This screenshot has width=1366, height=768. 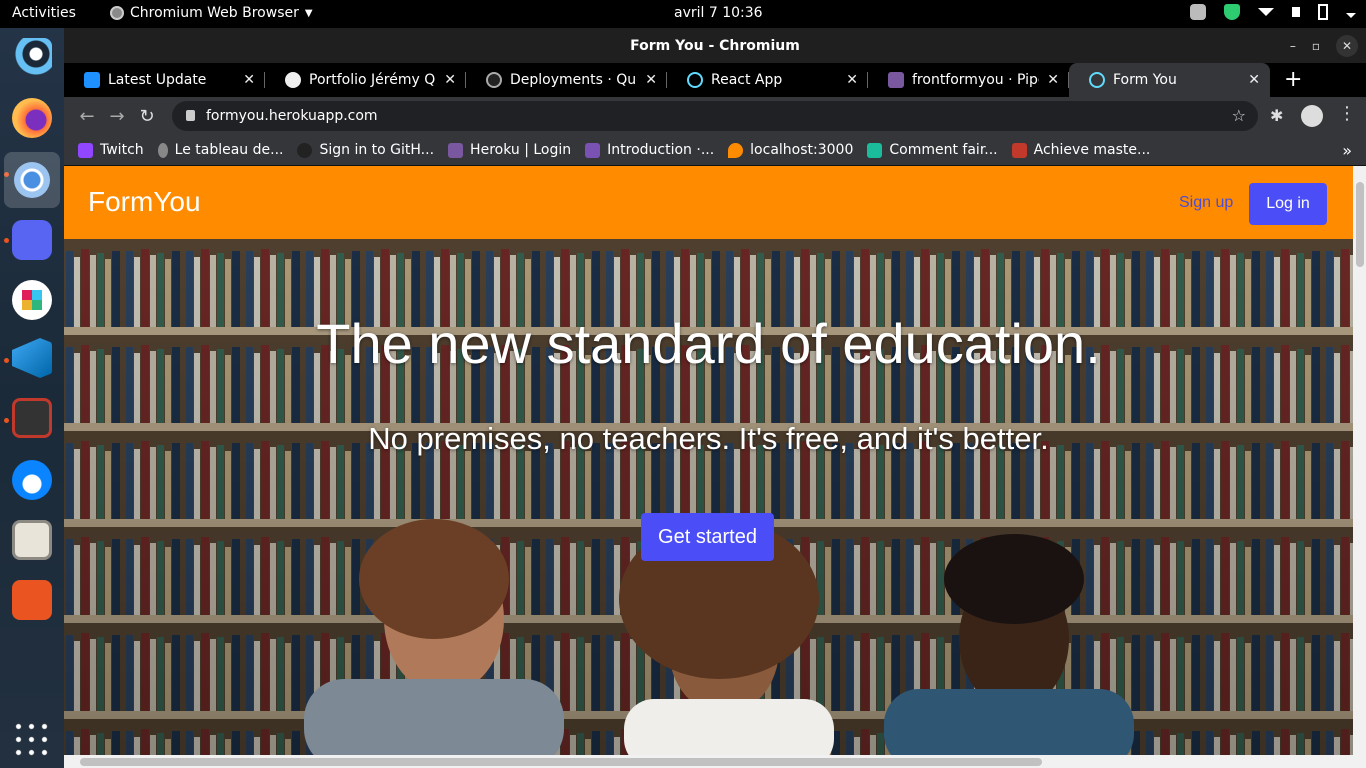 What do you see at coordinates (32, 540) in the screenshot?
I see `files-icon` at bounding box center [32, 540].